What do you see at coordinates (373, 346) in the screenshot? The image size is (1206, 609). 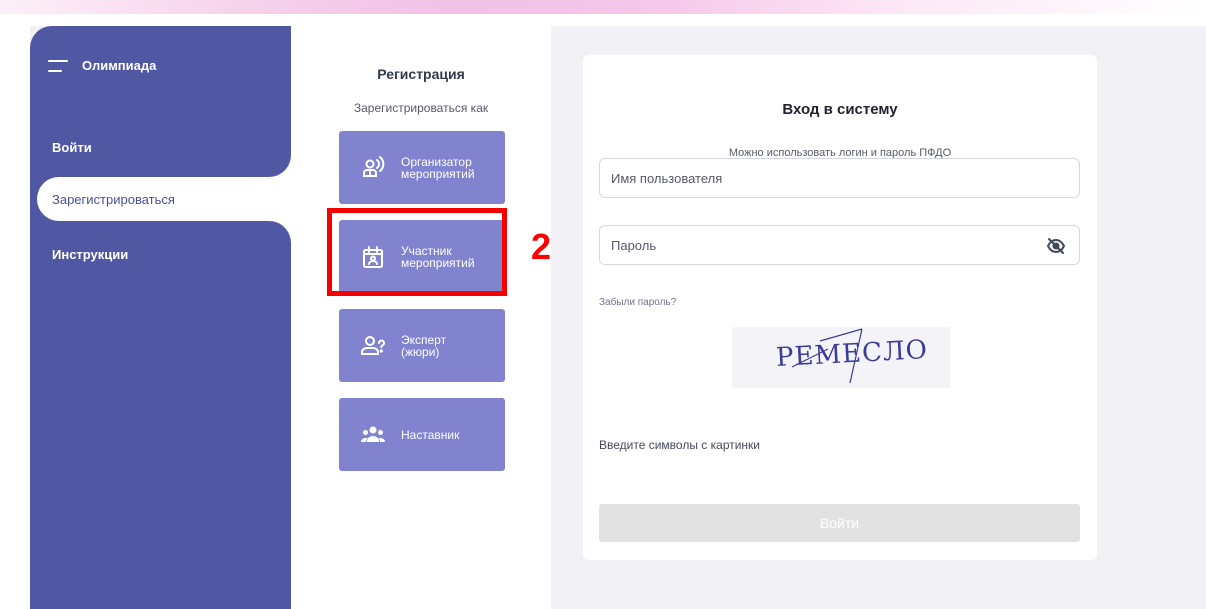 I see `expert-icon` at bounding box center [373, 346].